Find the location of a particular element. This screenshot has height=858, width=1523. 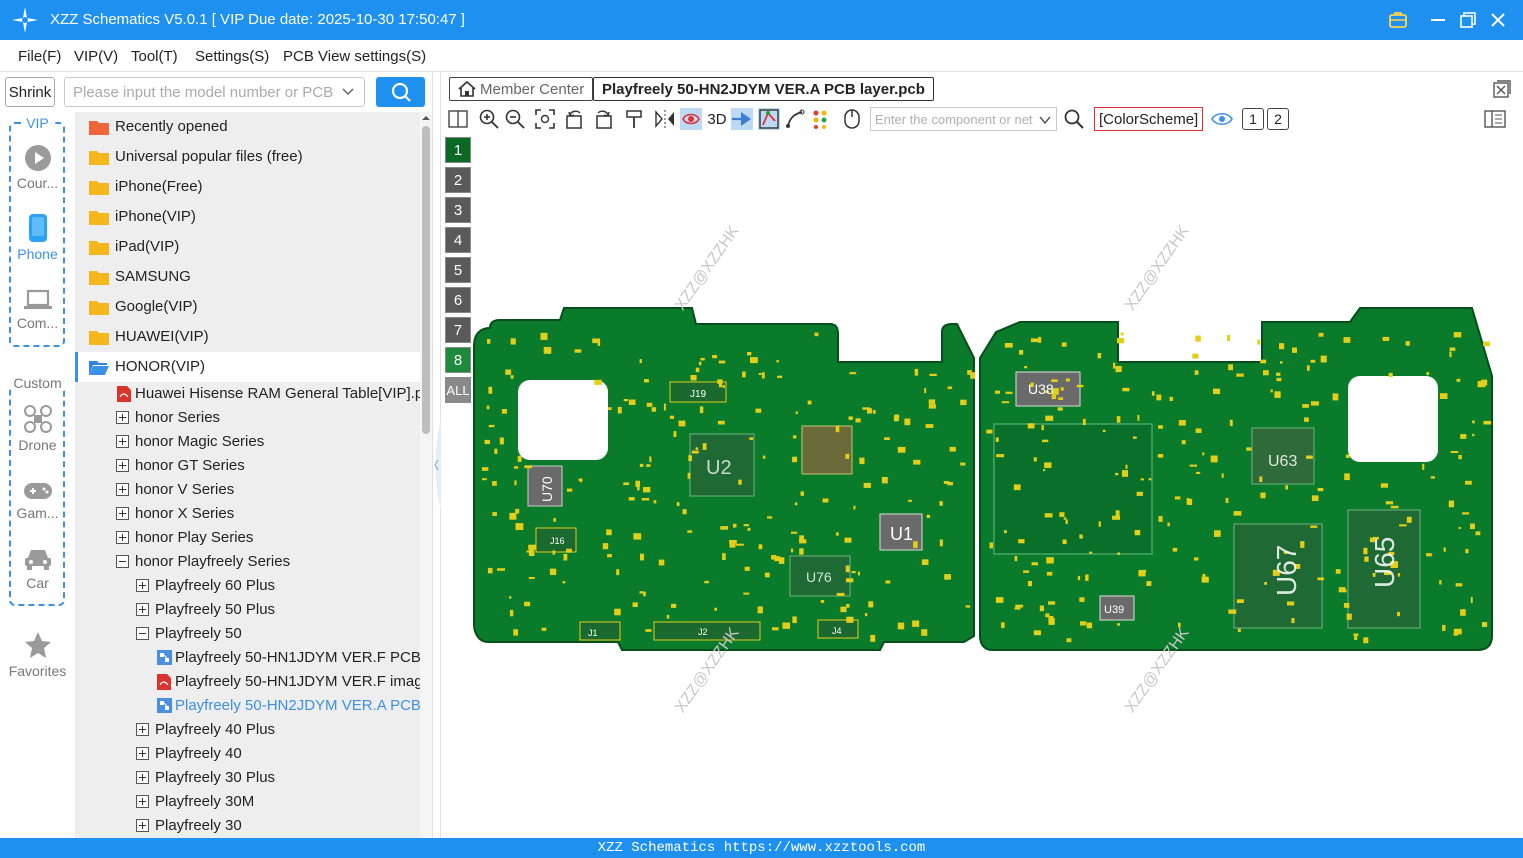

menu-file: File(F) is located at coordinates (39, 56).